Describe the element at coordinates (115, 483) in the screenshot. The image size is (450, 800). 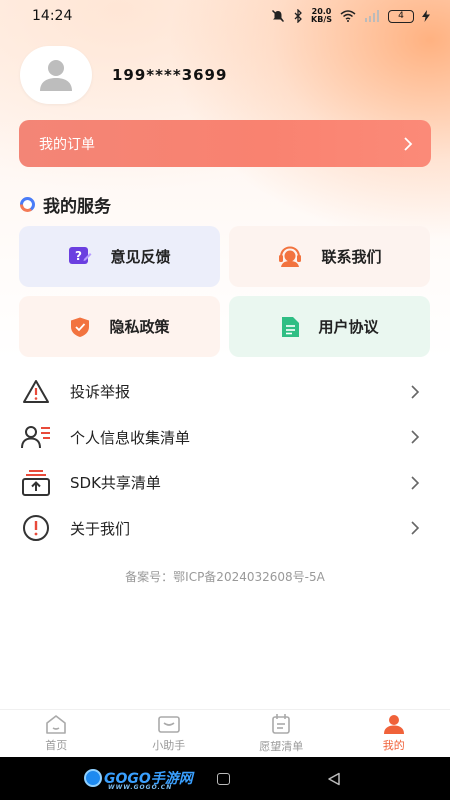
I see `list-item-label: SDK共享清单` at that location.